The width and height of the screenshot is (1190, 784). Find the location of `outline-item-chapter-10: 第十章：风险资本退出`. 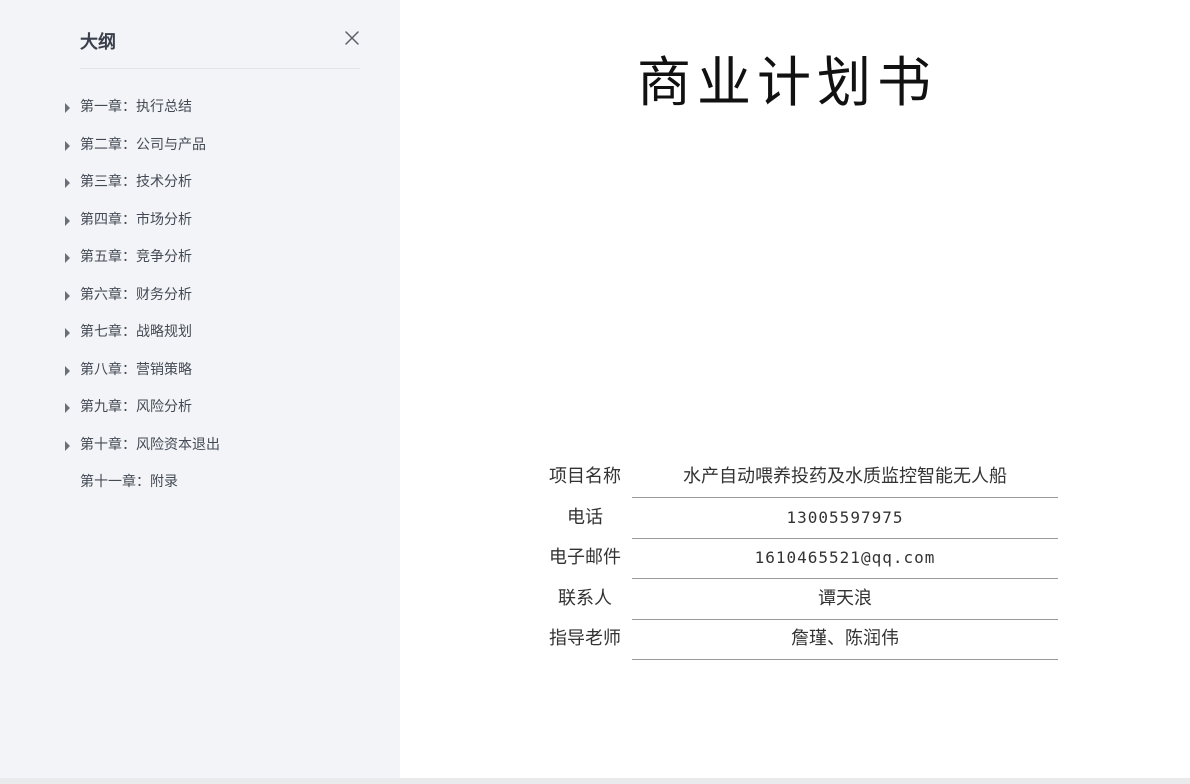

outline-item-chapter-10: 第十章：风险资本退出 is located at coordinates (200, 446).